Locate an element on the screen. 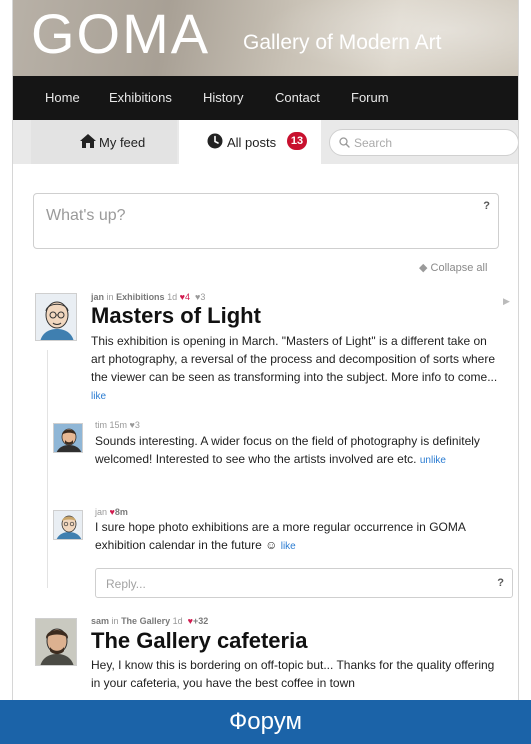 The image size is (531, 744). reply-help-icon: ? is located at coordinates (500, 583).